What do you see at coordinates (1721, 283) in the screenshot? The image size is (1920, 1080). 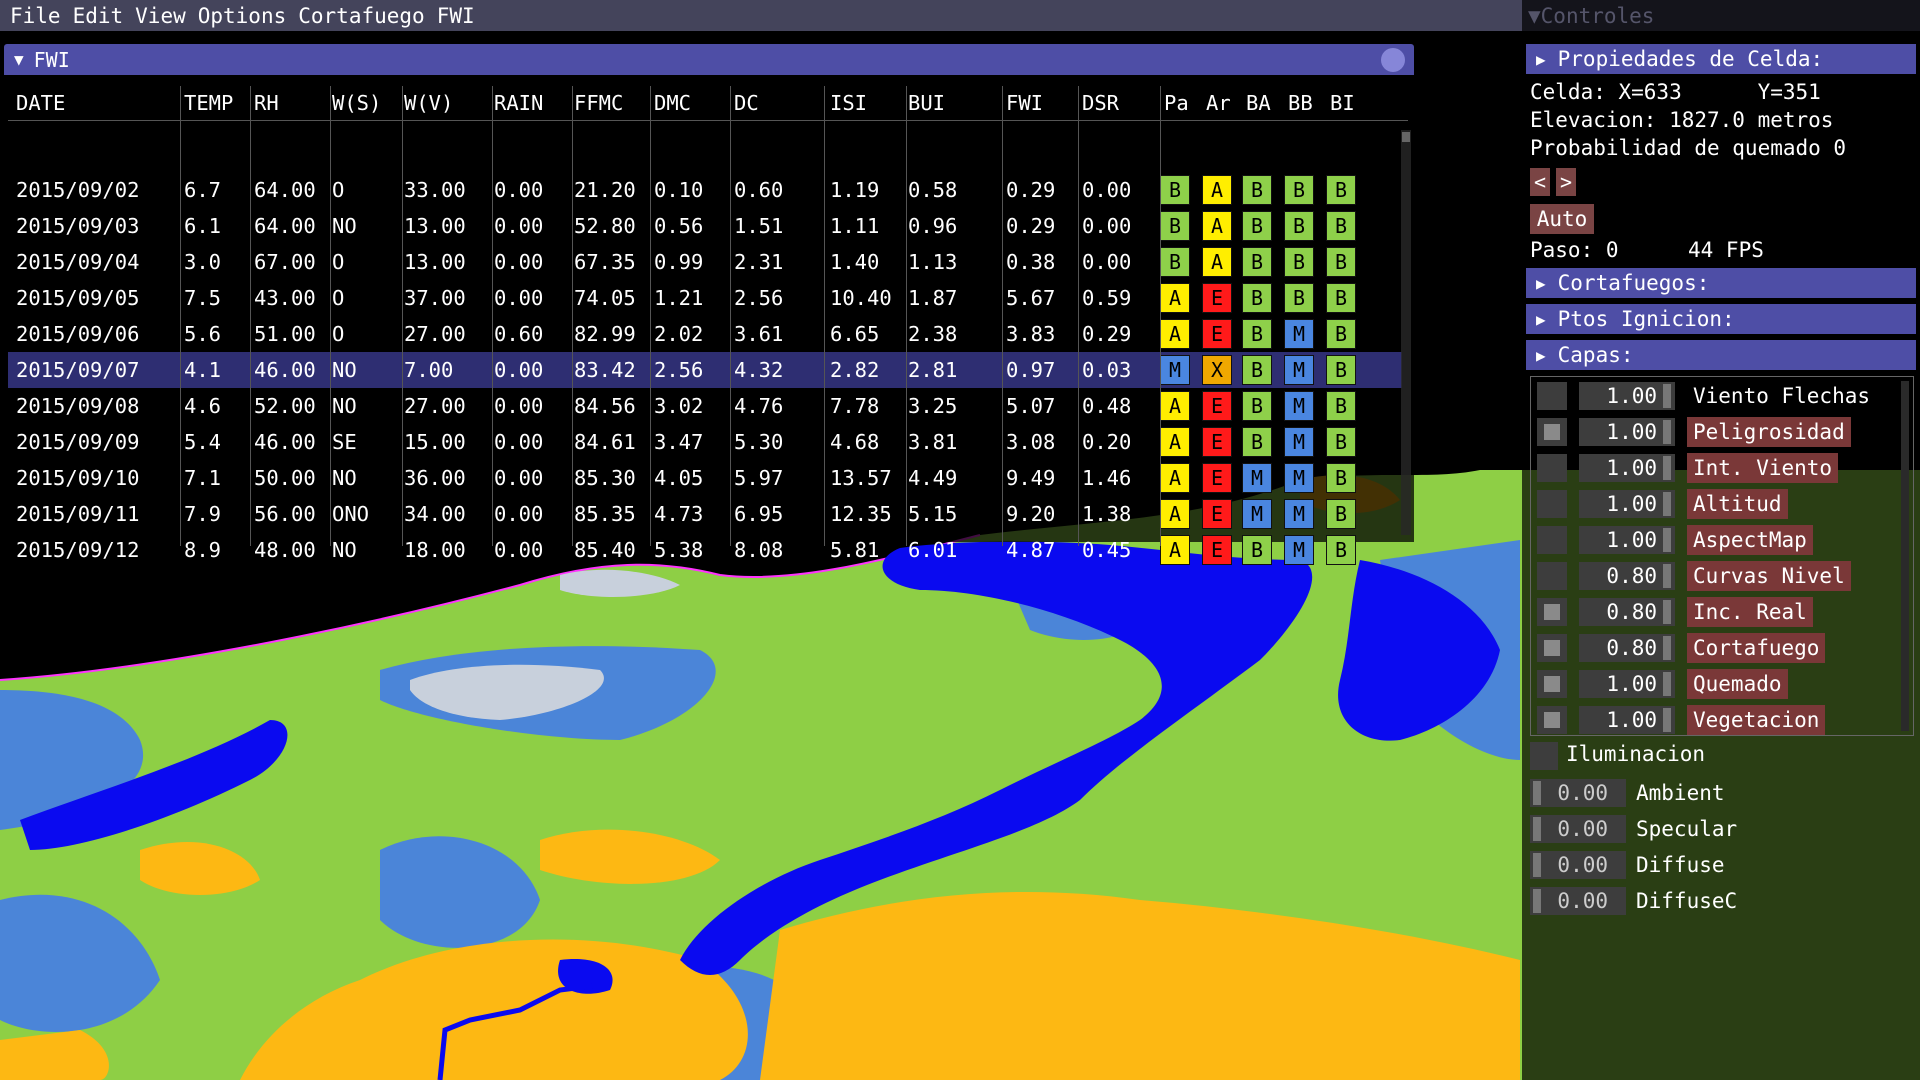 I see `section-cortafuegos: ▶ Cortafuegos:` at bounding box center [1721, 283].